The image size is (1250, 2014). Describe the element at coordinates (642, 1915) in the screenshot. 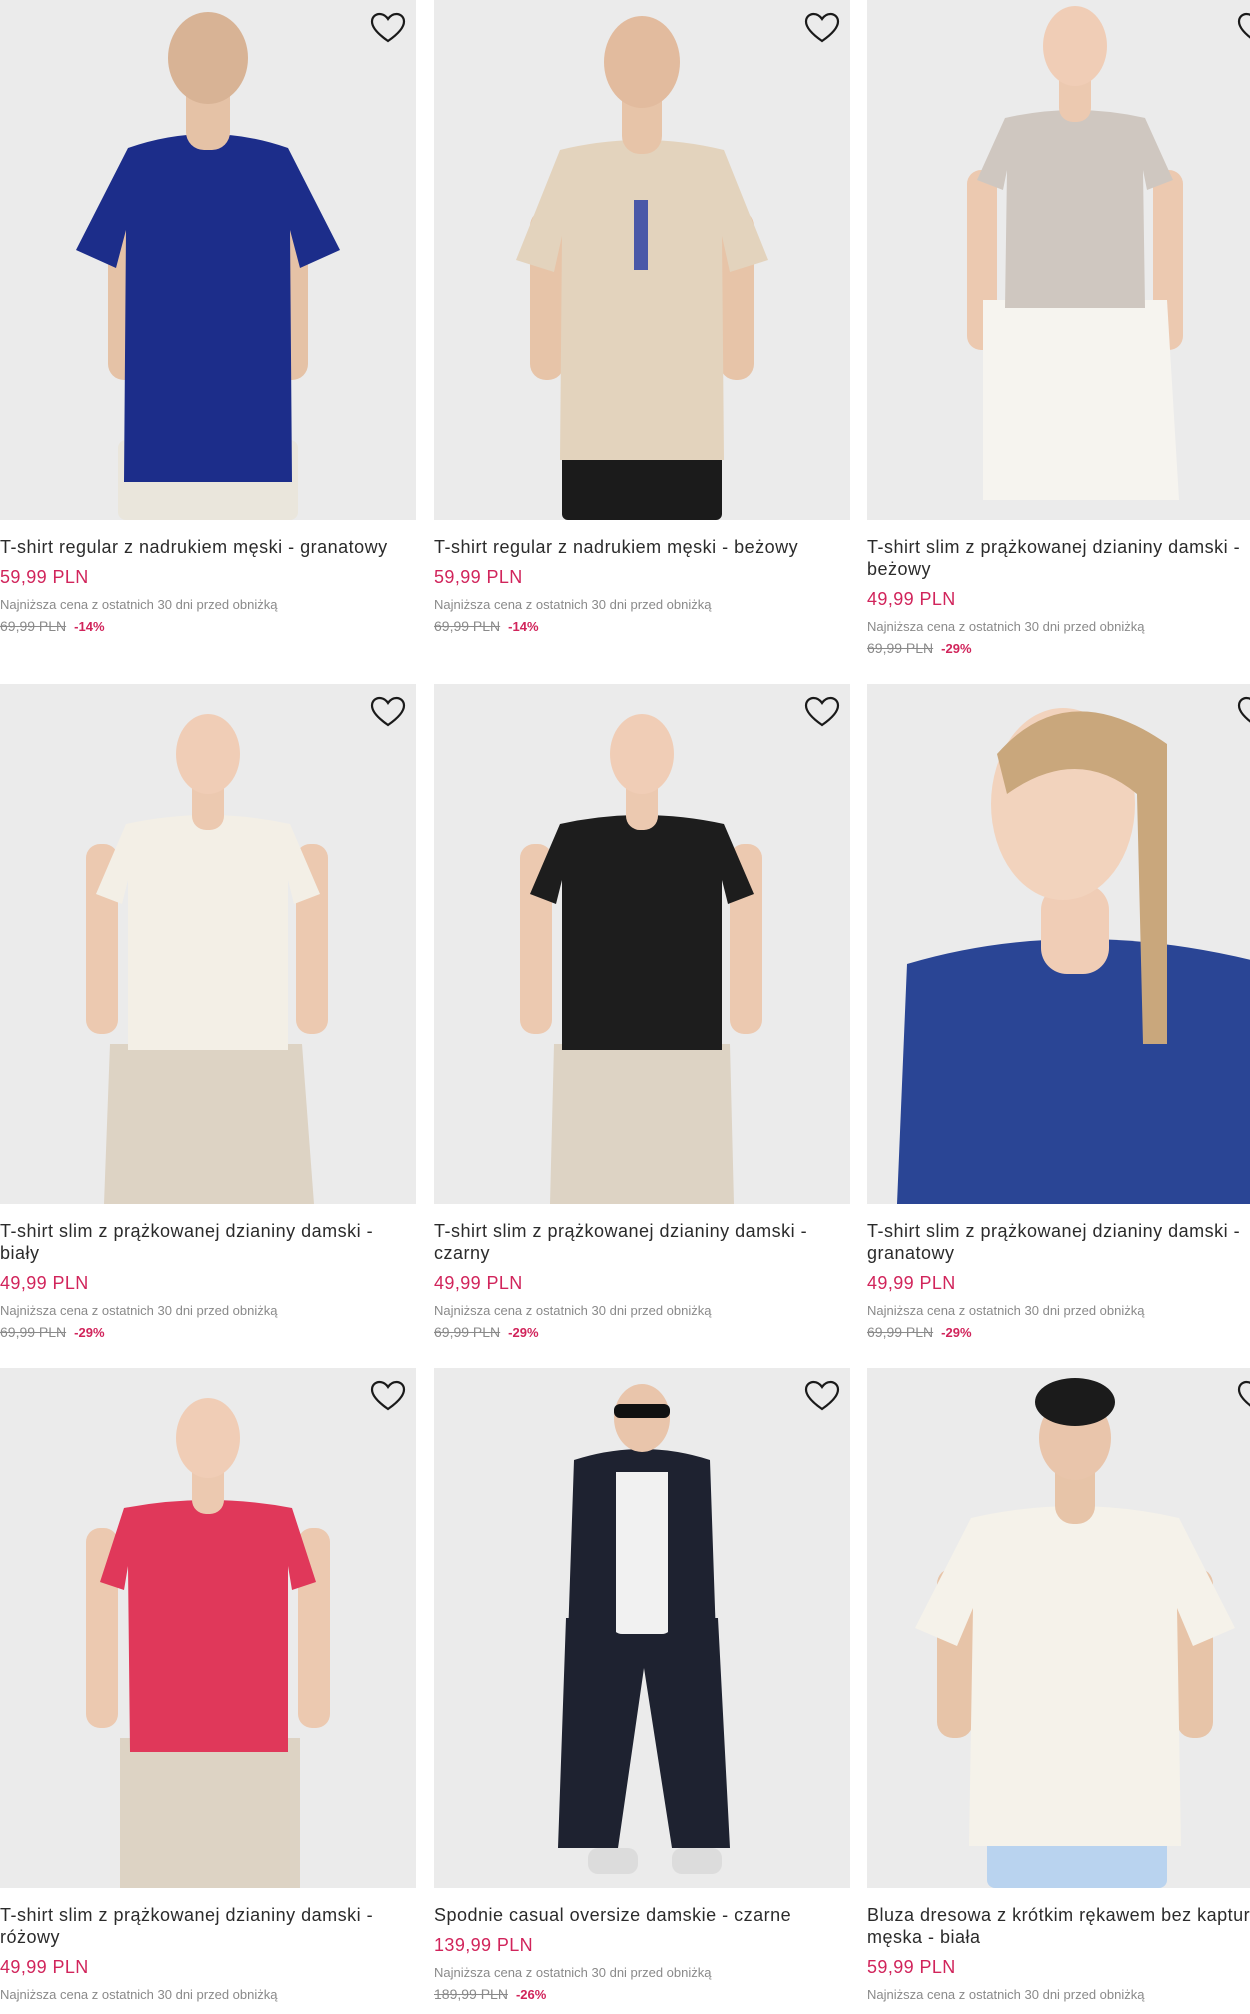

I see `product-title: Spodnie casual oversize damskie - czarne` at that location.